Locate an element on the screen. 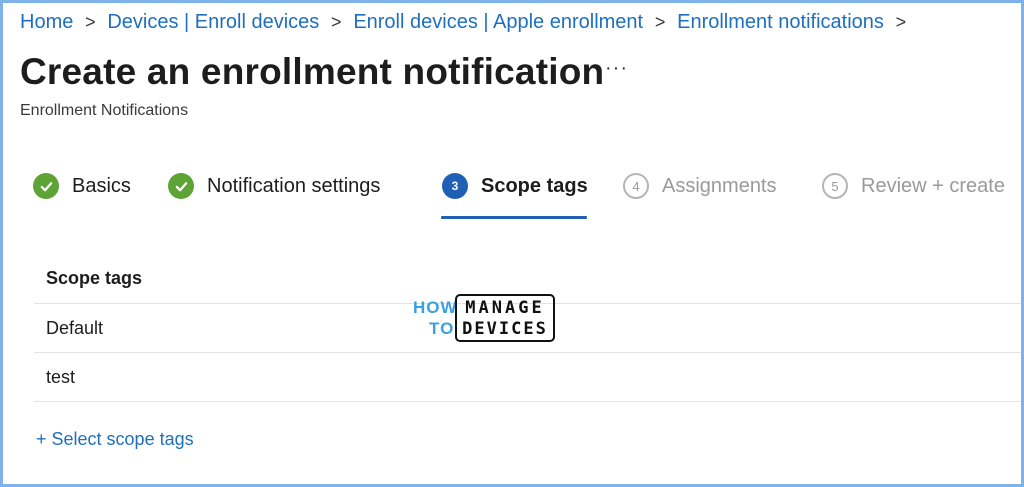  step-label: Assignments is located at coordinates (719, 185).